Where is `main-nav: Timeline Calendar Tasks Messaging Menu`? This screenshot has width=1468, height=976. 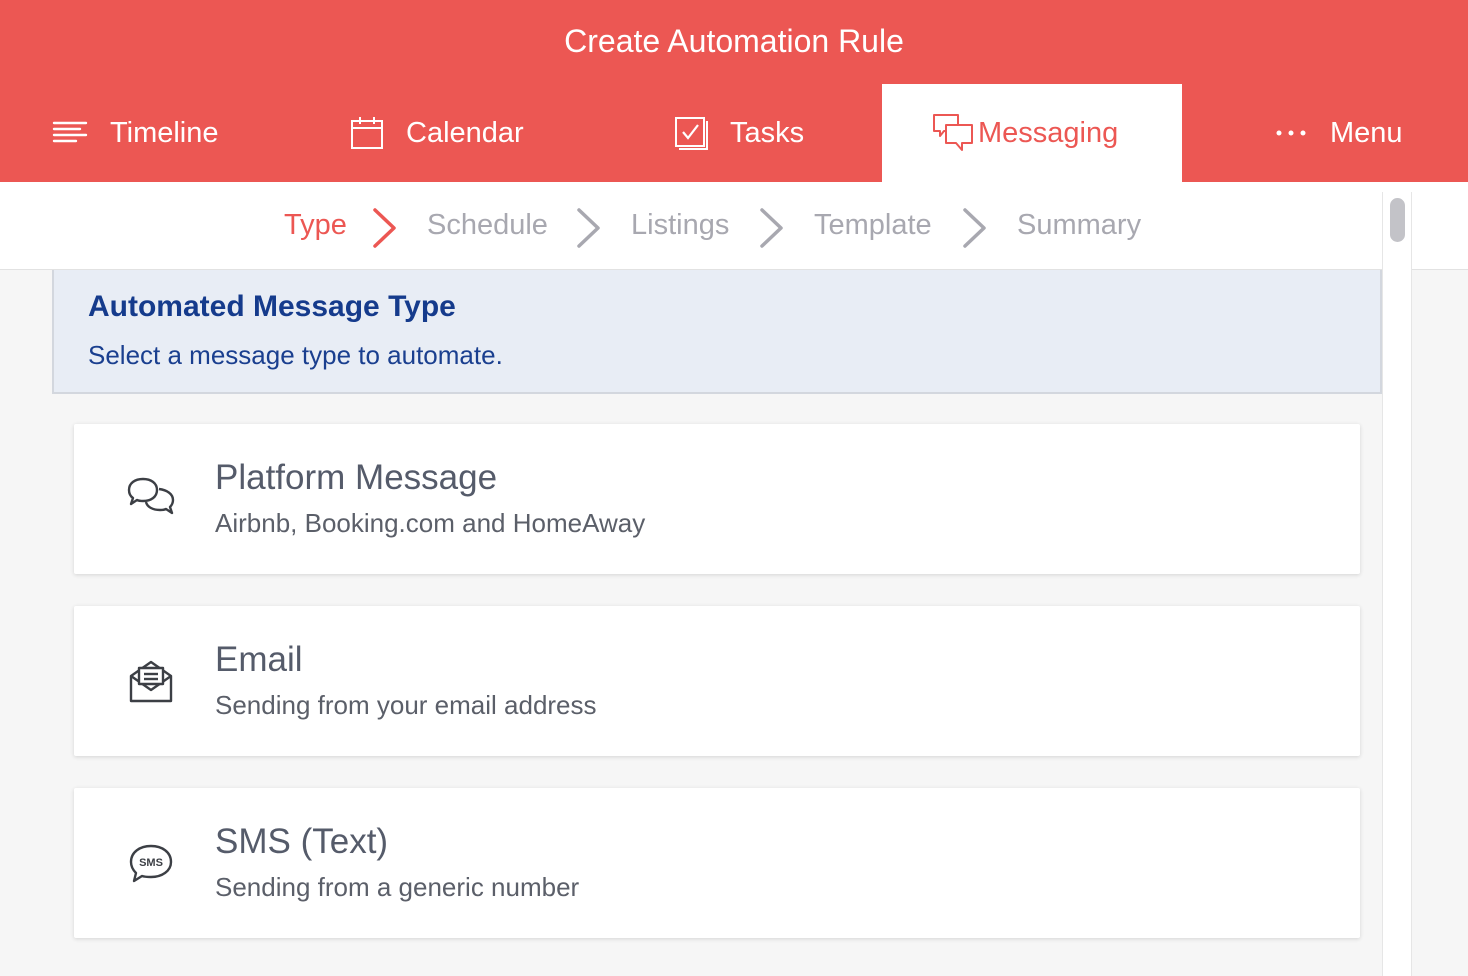
main-nav: Timeline Calendar Tasks Messaging Menu is located at coordinates (734, 133).